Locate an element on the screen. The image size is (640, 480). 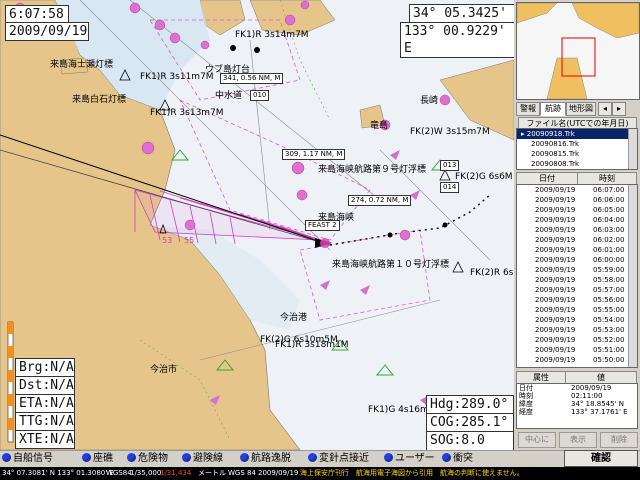
show-button: 表示 is located at coordinates (578, 440).